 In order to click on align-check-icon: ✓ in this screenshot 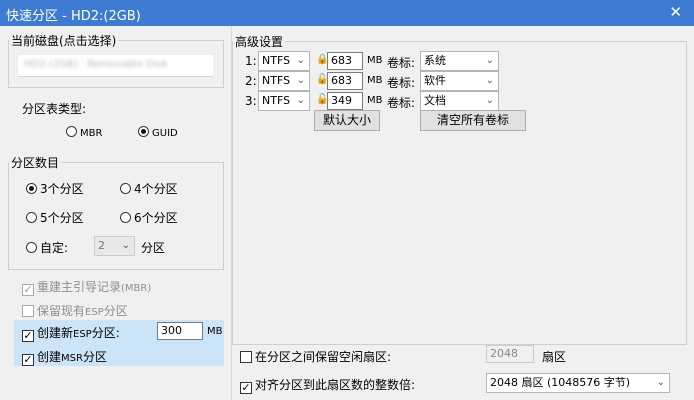, I will do `click(246, 387)`.